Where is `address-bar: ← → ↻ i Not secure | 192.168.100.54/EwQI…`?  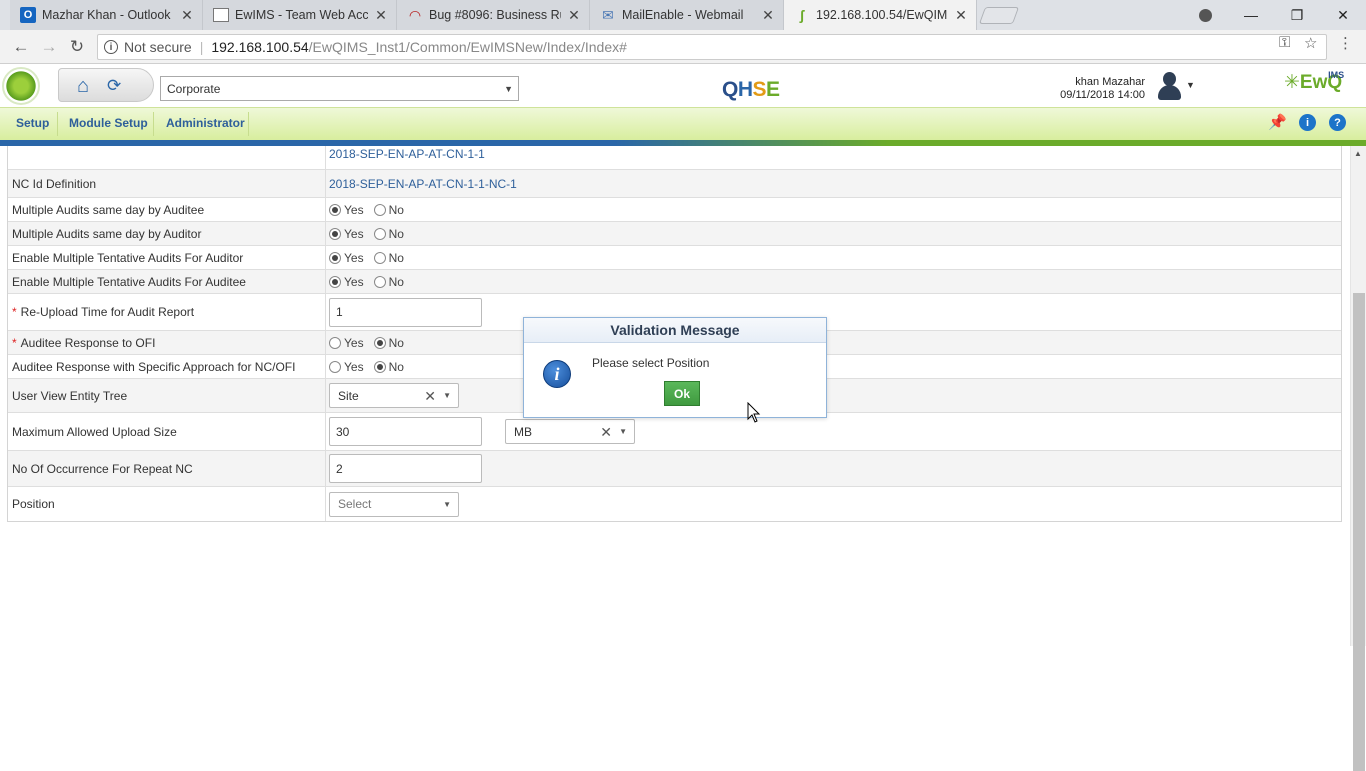 address-bar: ← → ↻ i Not secure | 192.168.100.54/EwQI… is located at coordinates (683, 47).